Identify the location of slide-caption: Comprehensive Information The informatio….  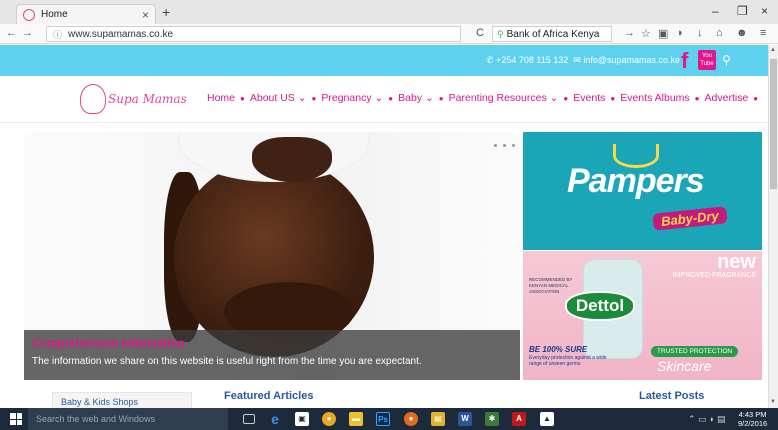
(272, 355).